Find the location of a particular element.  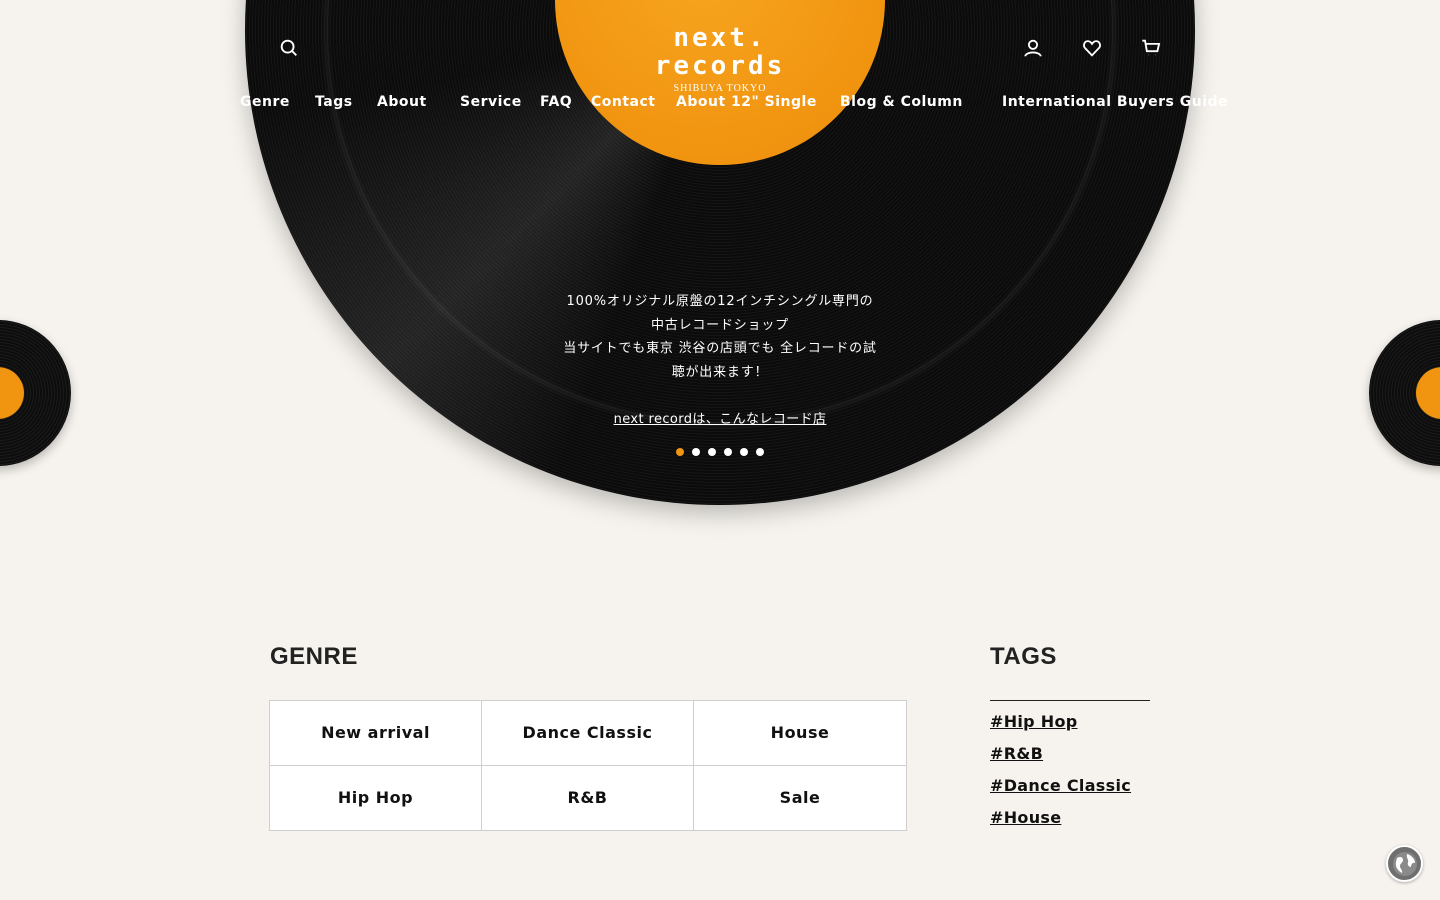

genre-dance-classic: Dance Classic is located at coordinates (588, 733).